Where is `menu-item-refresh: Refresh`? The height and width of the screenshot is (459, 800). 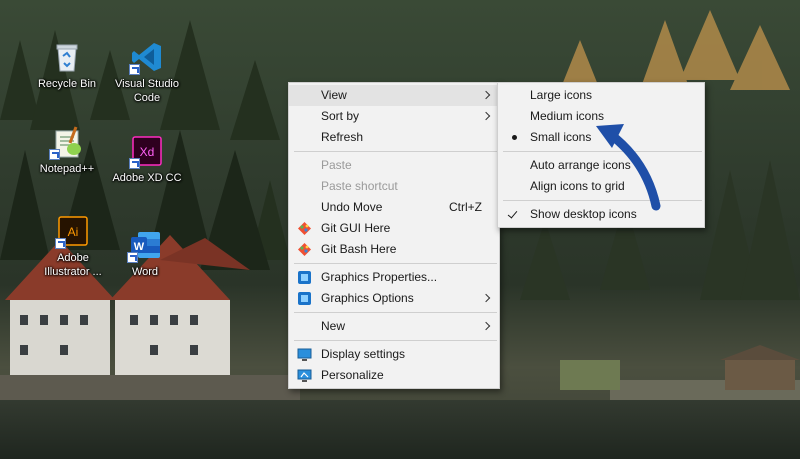
menu-item-refresh: Refresh is located at coordinates (394, 137).